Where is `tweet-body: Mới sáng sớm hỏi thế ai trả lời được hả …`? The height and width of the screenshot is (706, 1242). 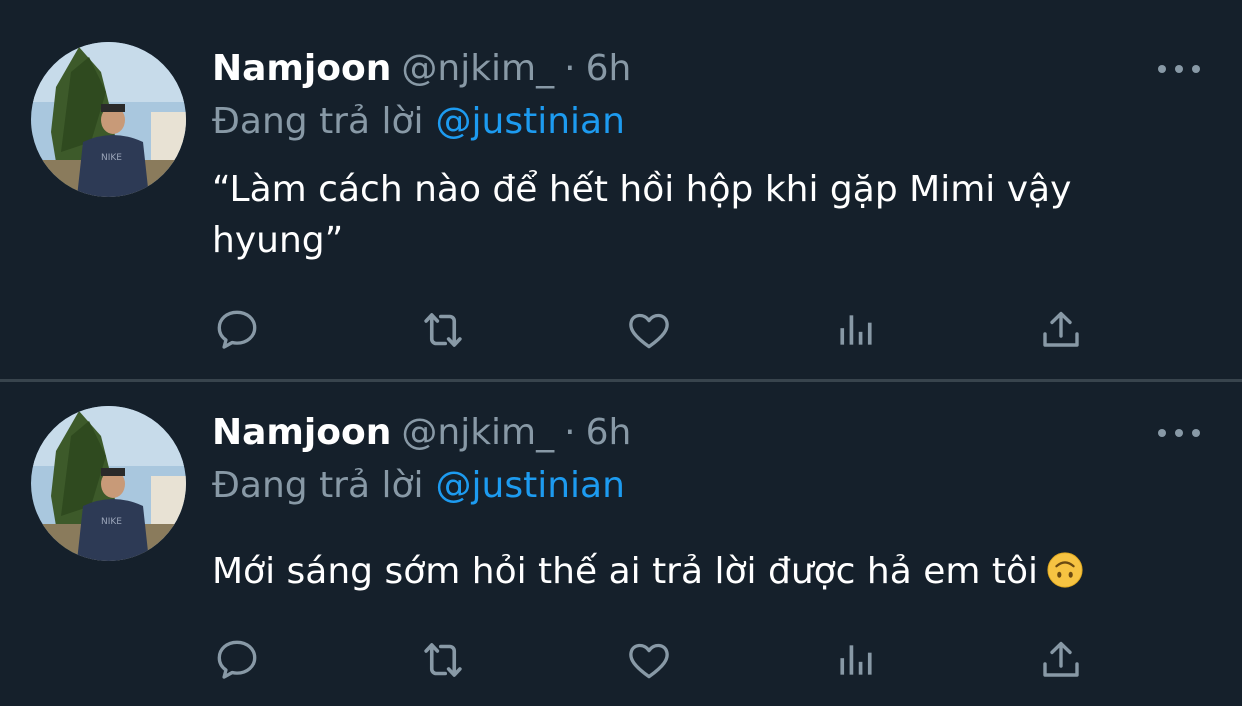
tweet-body: Mới sáng sớm hỏi thế ai trả lời được hả … is located at coordinates (625, 571).